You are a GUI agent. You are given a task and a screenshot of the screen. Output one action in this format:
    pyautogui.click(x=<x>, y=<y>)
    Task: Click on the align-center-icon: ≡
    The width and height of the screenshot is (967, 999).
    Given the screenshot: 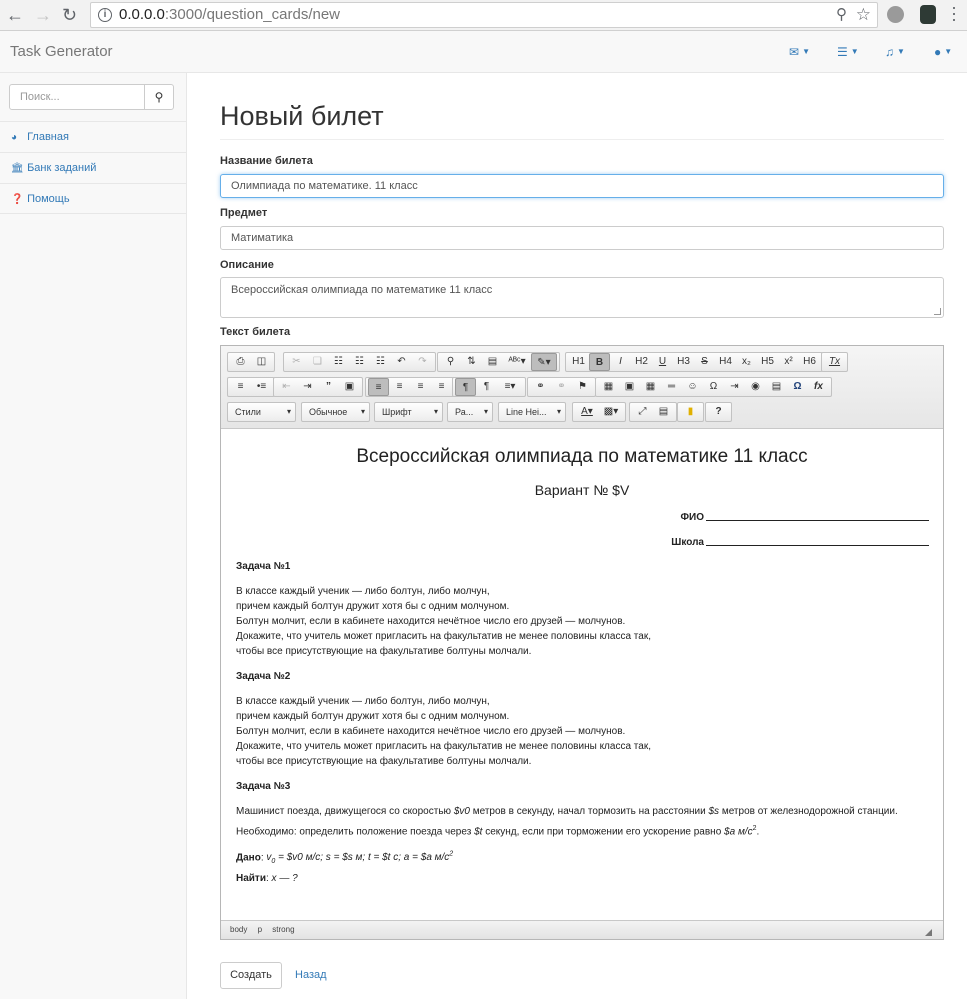 What is the action you would take?
    pyautogui.click(x=399, y=387)
    